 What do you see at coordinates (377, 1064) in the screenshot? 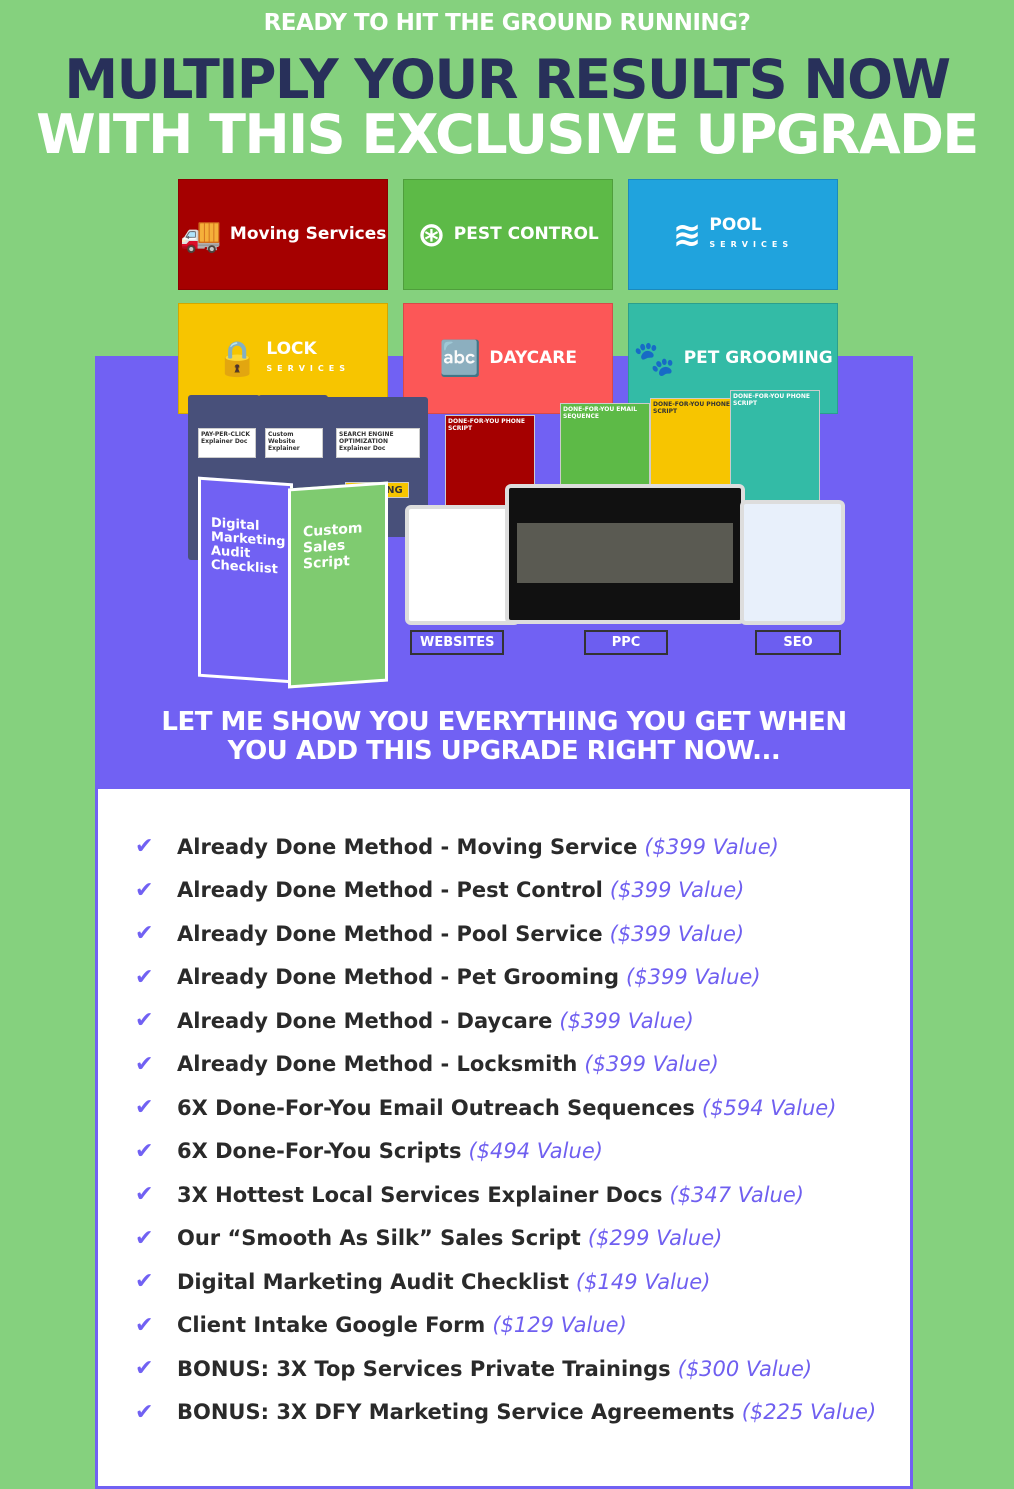
I see `item-text: Already Done Method - Locksmith` at bounding box center [377, 1064].